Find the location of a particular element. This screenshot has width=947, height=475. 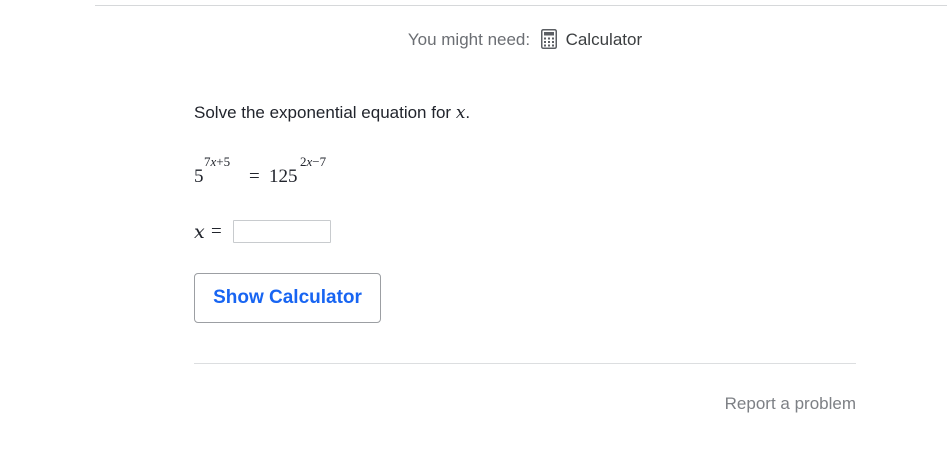

top-divider is located at coordinates (521, 5).